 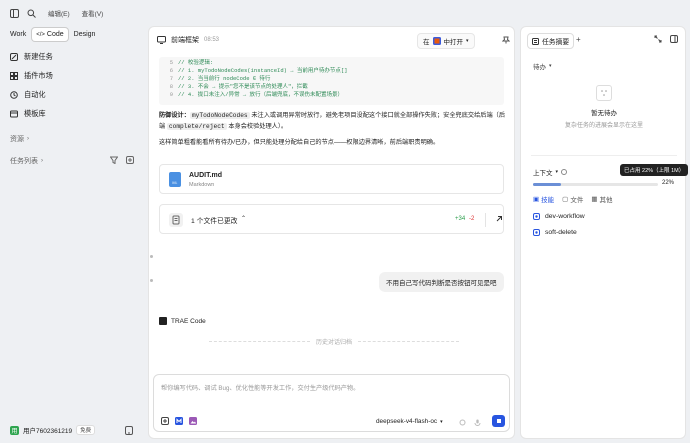 I want to click on chevron-right-icon: ›, so click(x=42, y=161).